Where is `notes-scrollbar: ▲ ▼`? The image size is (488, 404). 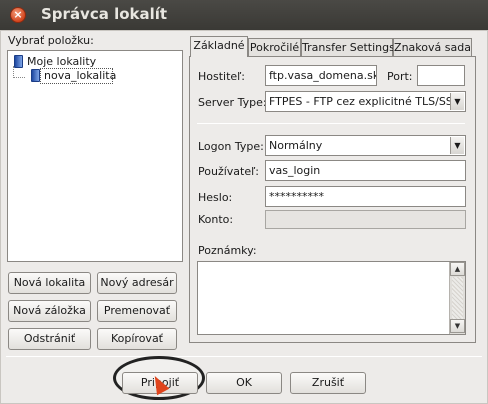
notes-scrollbar: ▲ ▼ is located at coordinates (457, 298).